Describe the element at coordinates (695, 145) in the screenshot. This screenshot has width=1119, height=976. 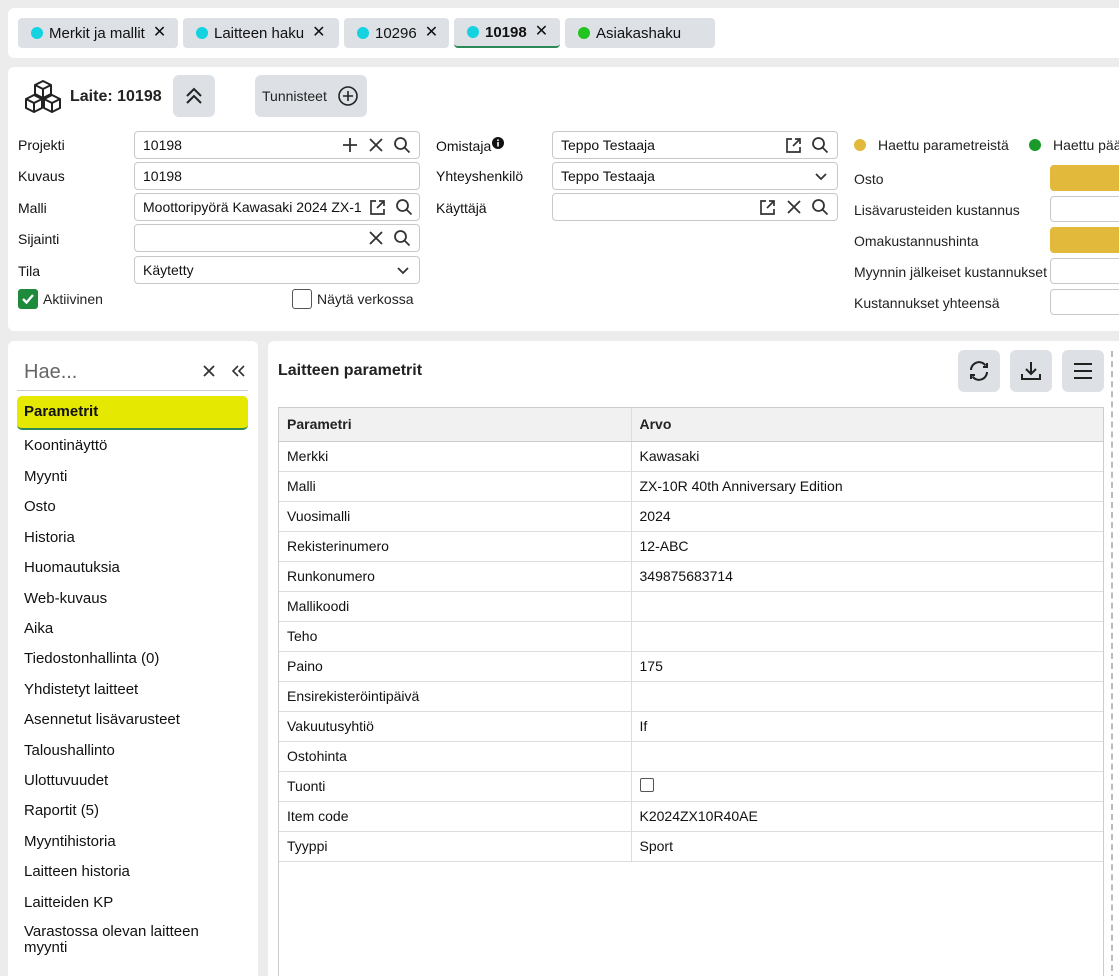
I see `omistaja-field: Teppo Testaaja` at that location.